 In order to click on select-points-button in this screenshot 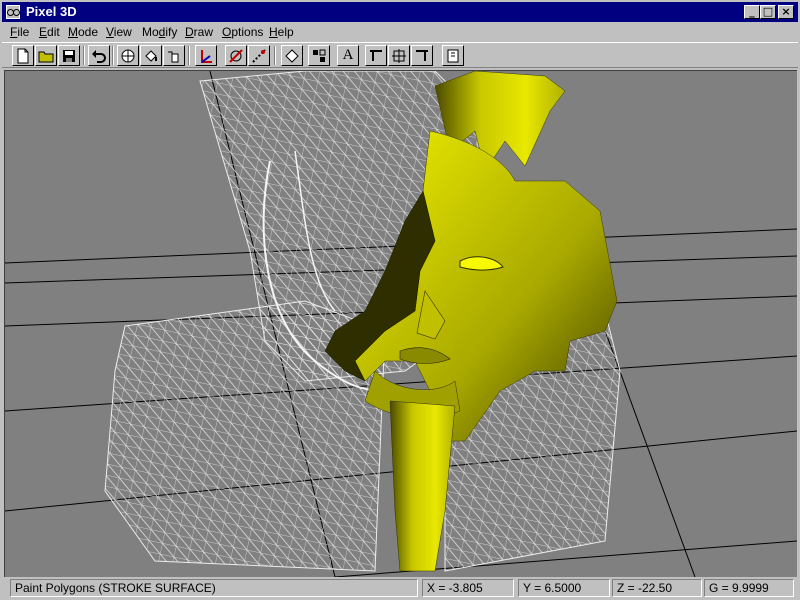, I will do `click(259, 55)`.